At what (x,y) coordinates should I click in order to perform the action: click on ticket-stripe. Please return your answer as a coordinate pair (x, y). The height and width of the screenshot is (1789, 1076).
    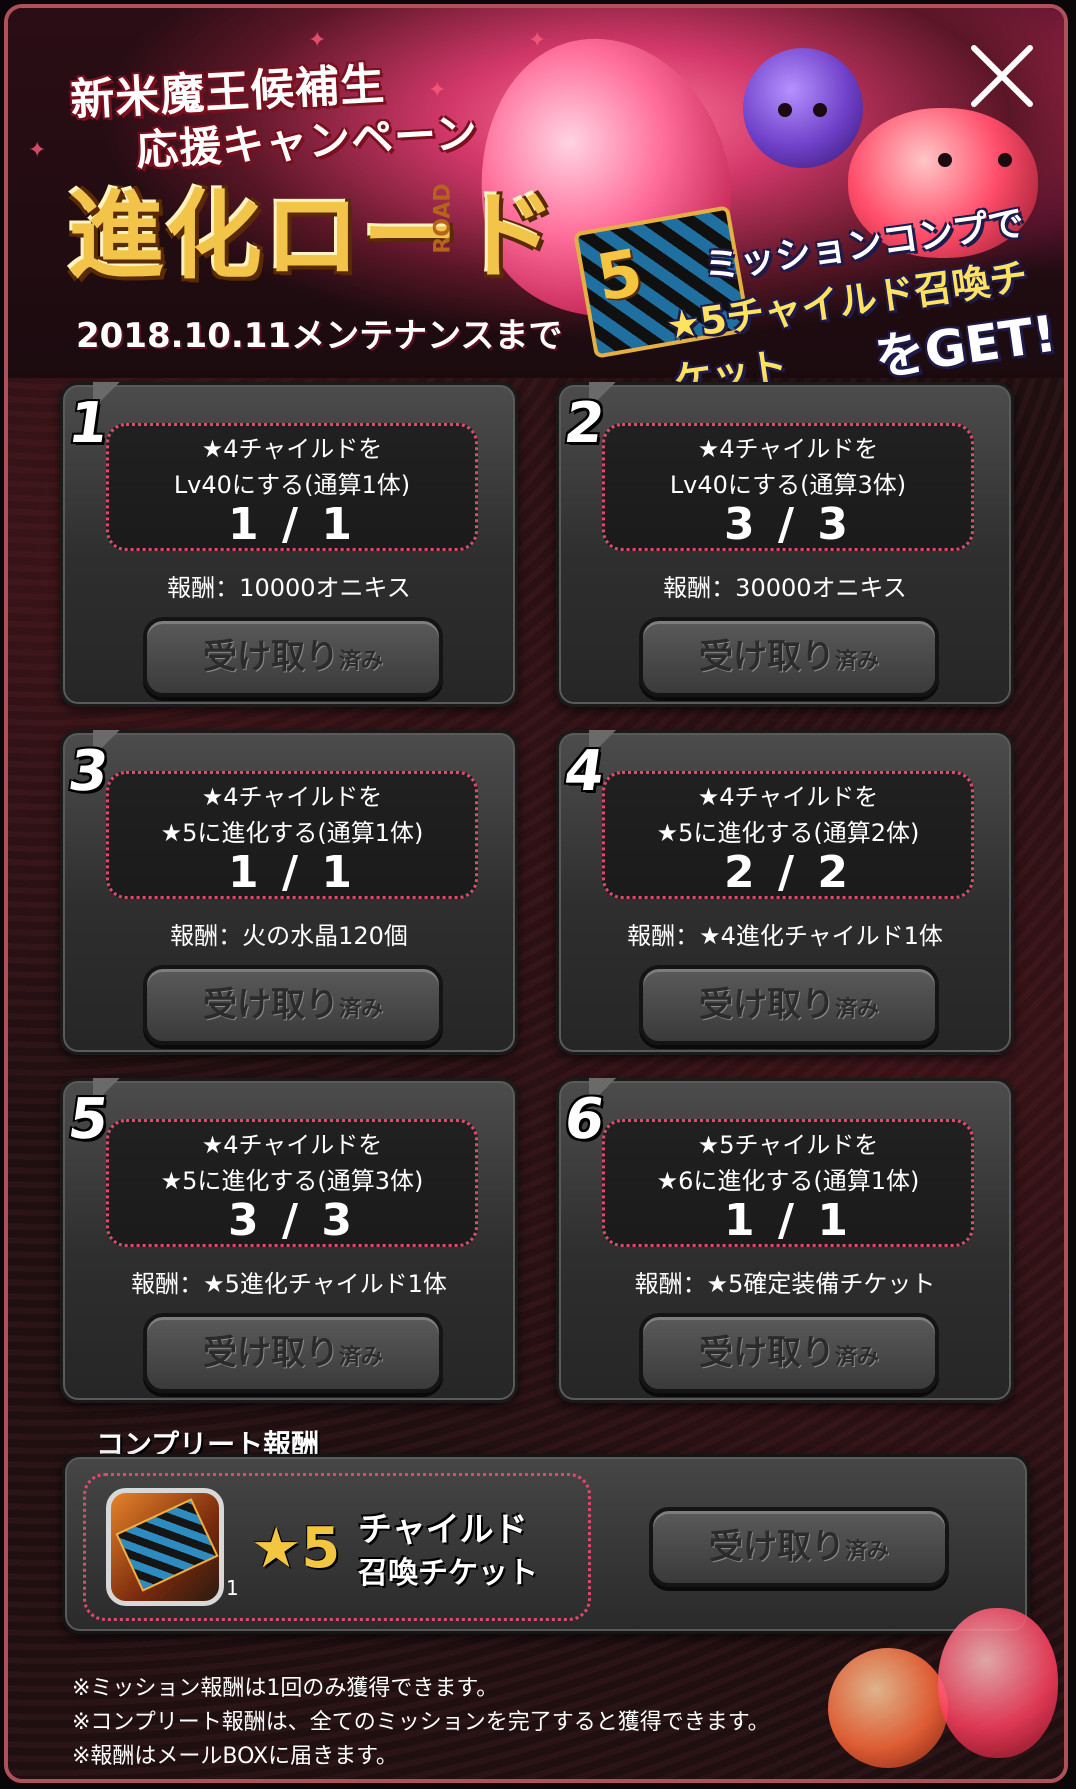
    Looking at the image, I should click on (167, 1545).